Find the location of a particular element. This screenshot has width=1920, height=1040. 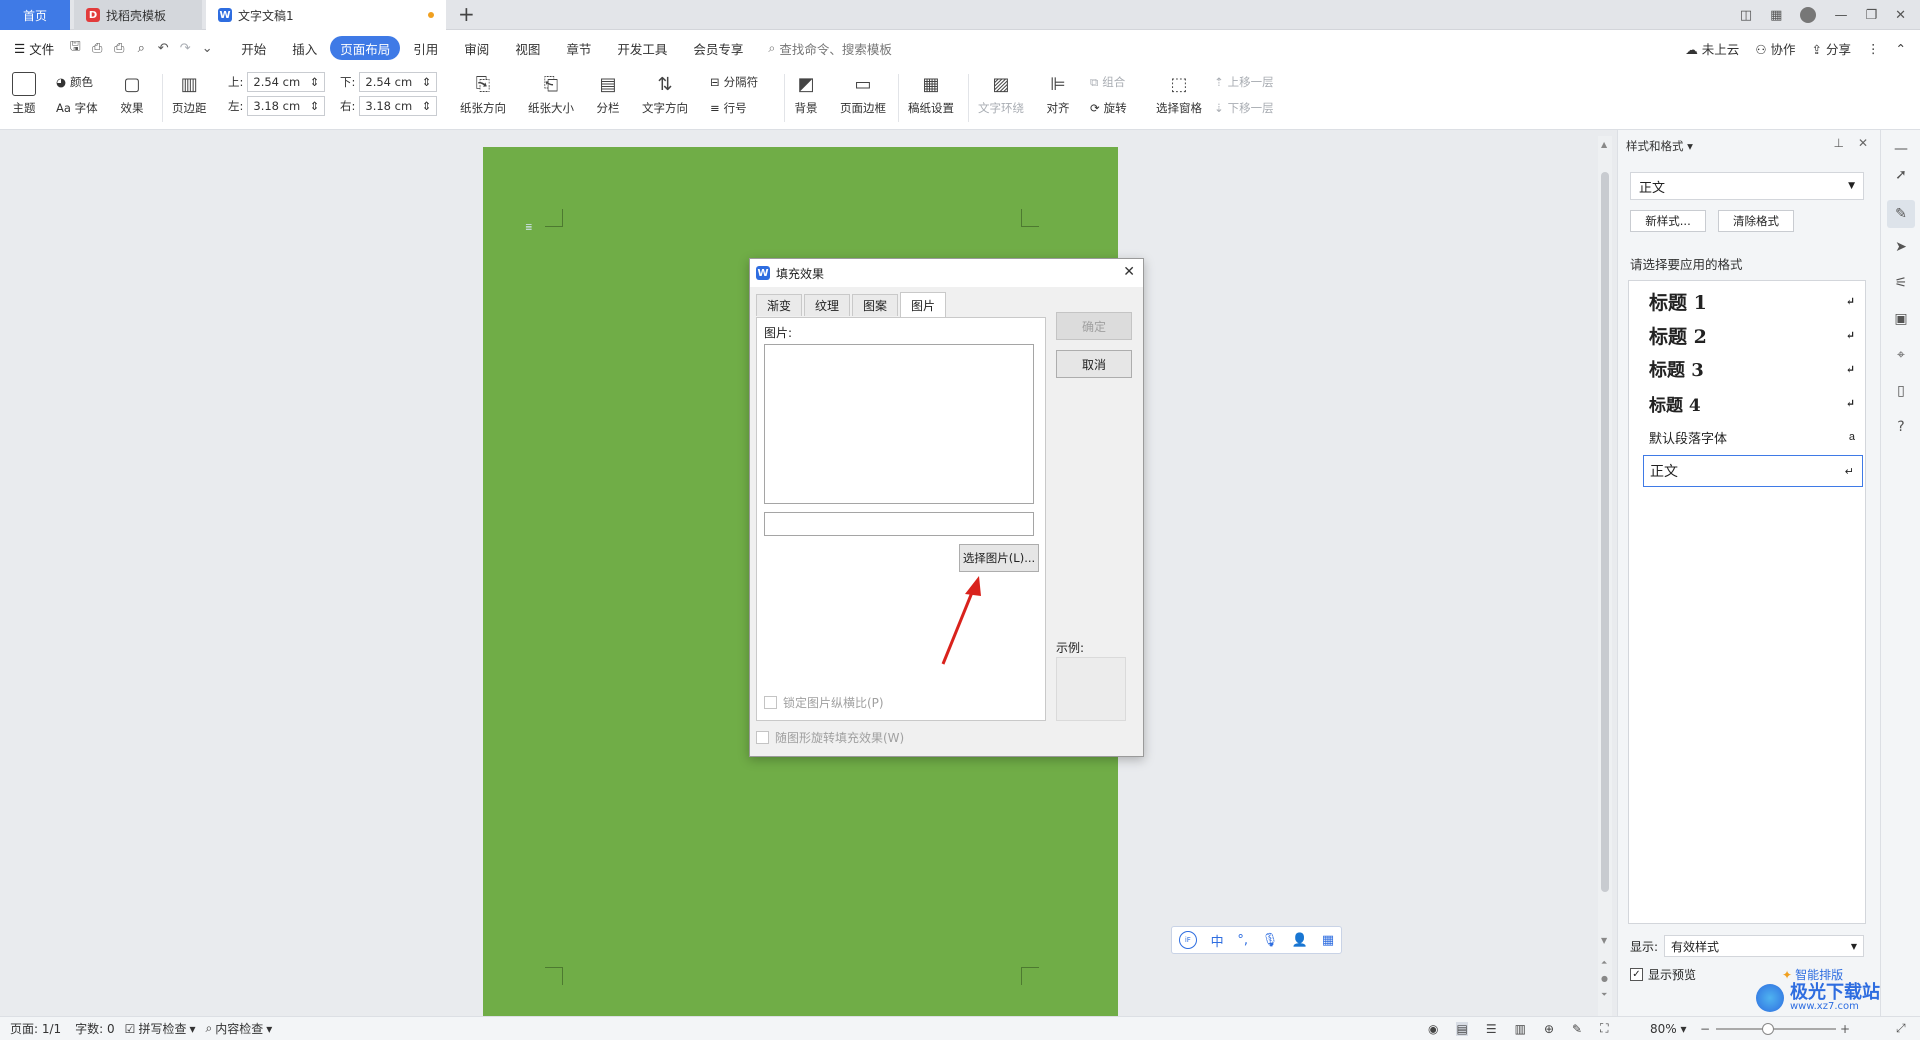

style-item-heading-2: 标题 2 ↵ is located at coordinates (1753, 335).